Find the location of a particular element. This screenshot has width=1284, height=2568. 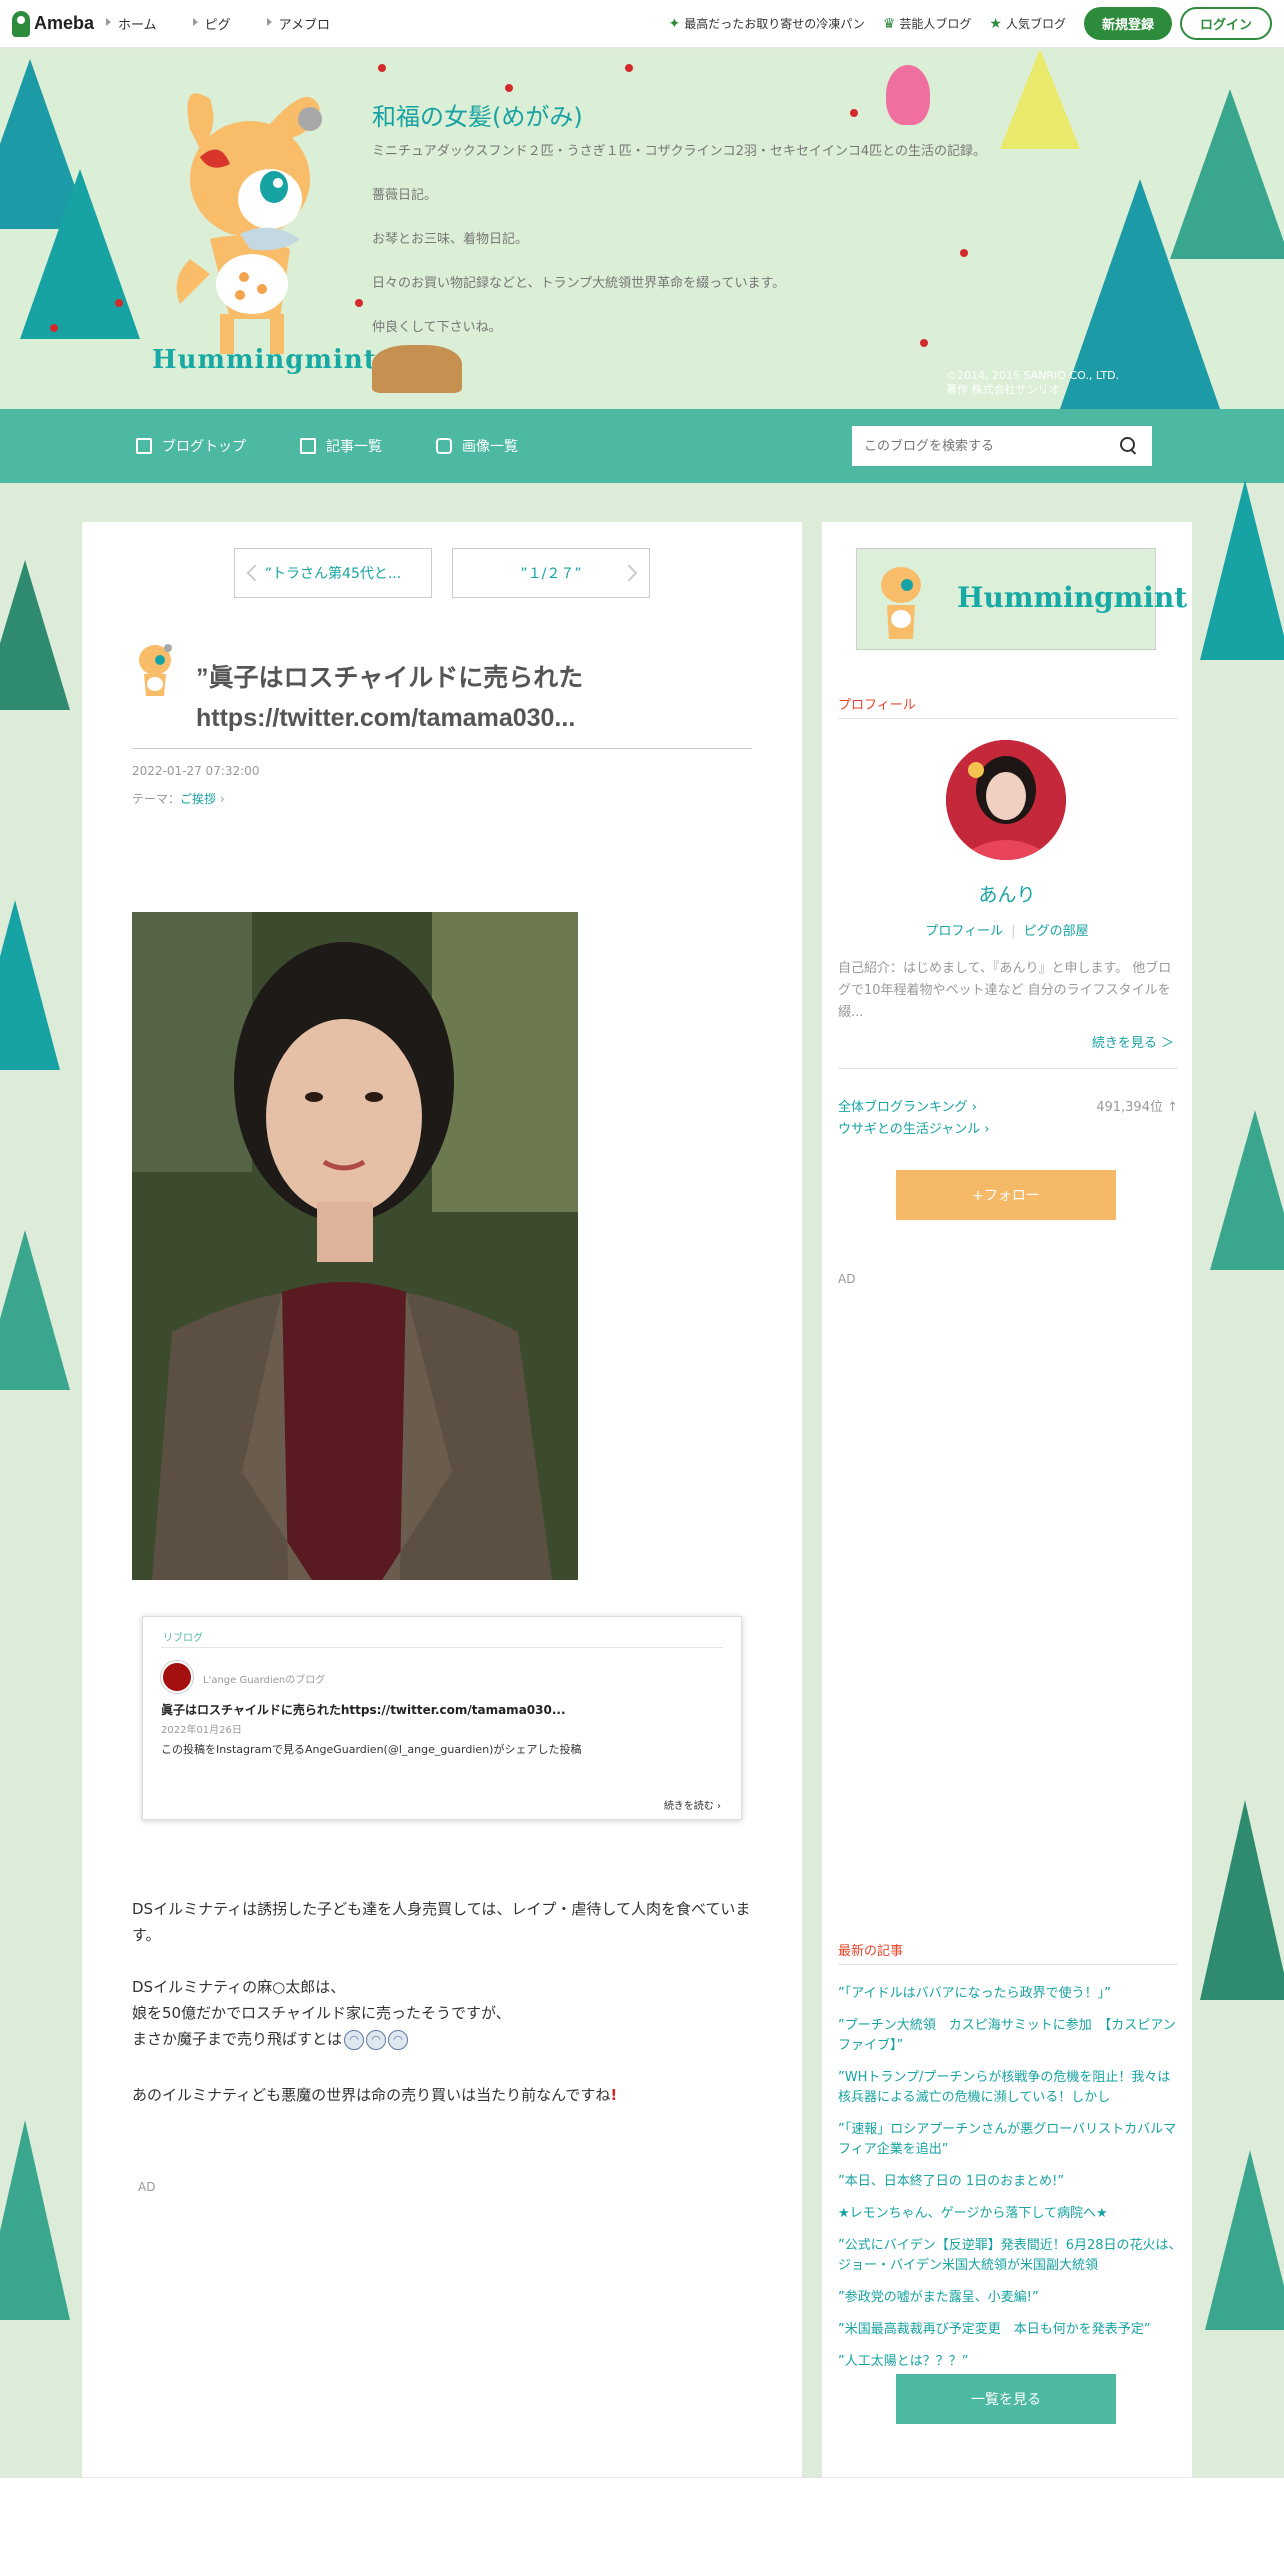

recent-entry-link: ”「速報」ロシアプーチンさんが悪グローバリストカバルマフィア企業を追出” is located at coordinates (1010, 2140).